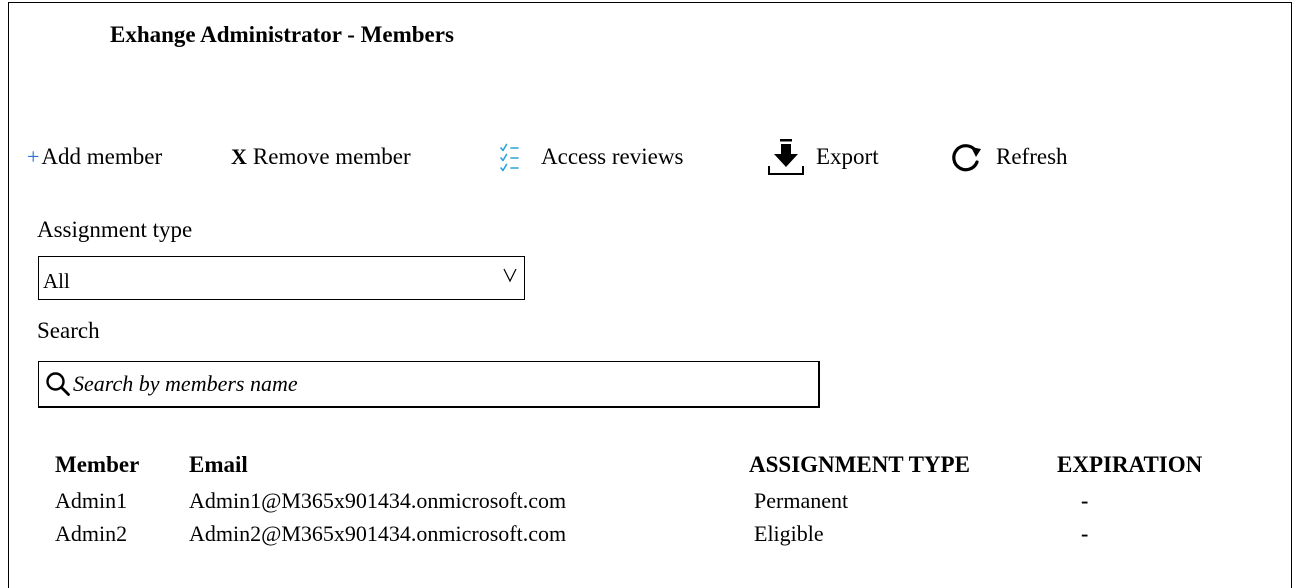 This screenshot has height=588, width=1294. I want to click on page-title: Exhange Administrator - Members, so click(282, 34).